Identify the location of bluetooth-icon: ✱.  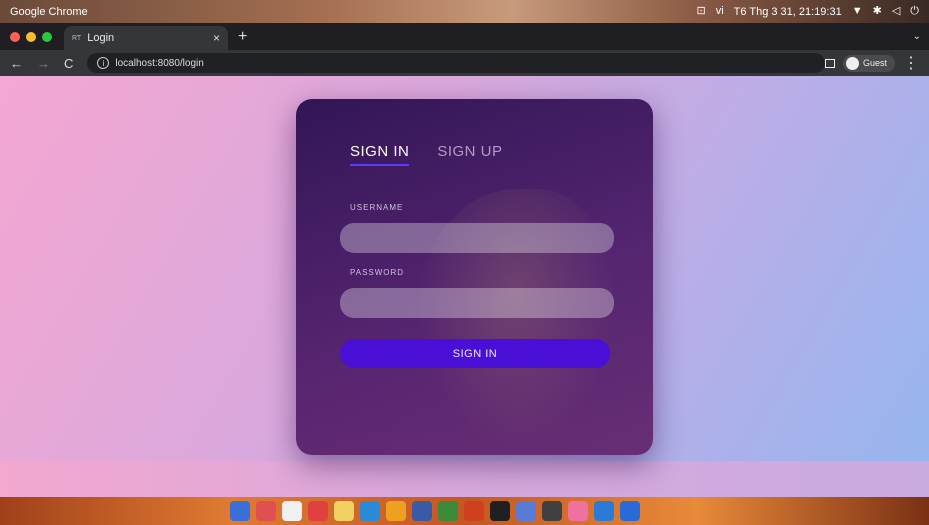
(877, 11).